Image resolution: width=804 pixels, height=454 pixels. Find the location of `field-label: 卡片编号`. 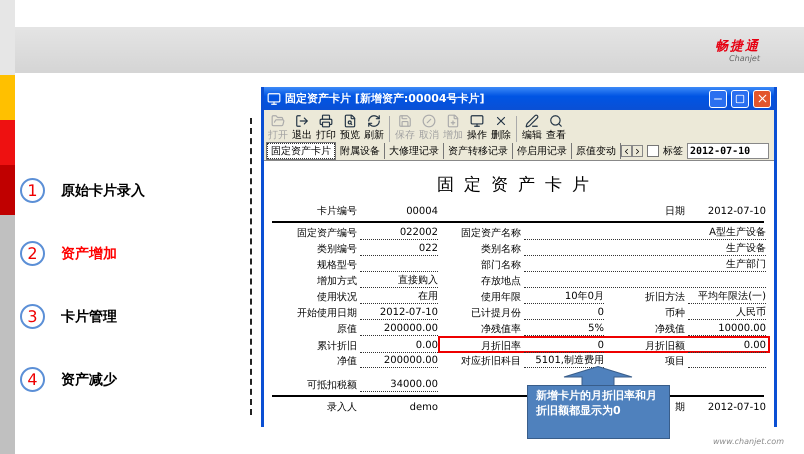

field-label: 卡片编号 is located at coordinates (337, 211).